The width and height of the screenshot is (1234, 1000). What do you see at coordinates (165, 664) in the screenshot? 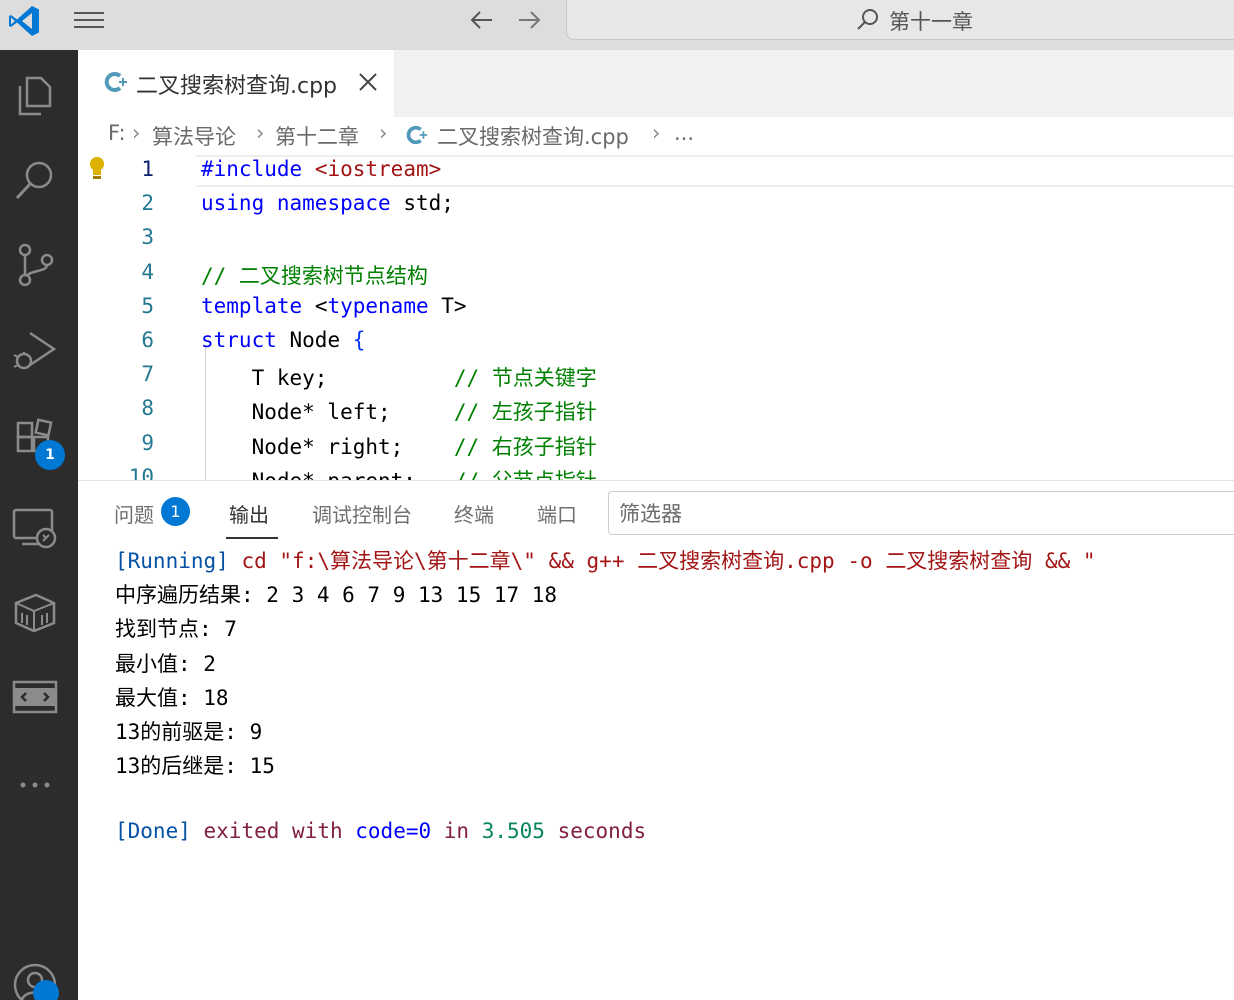
I see `output-line: 最小值: 2` at bounding box center [165, 664].